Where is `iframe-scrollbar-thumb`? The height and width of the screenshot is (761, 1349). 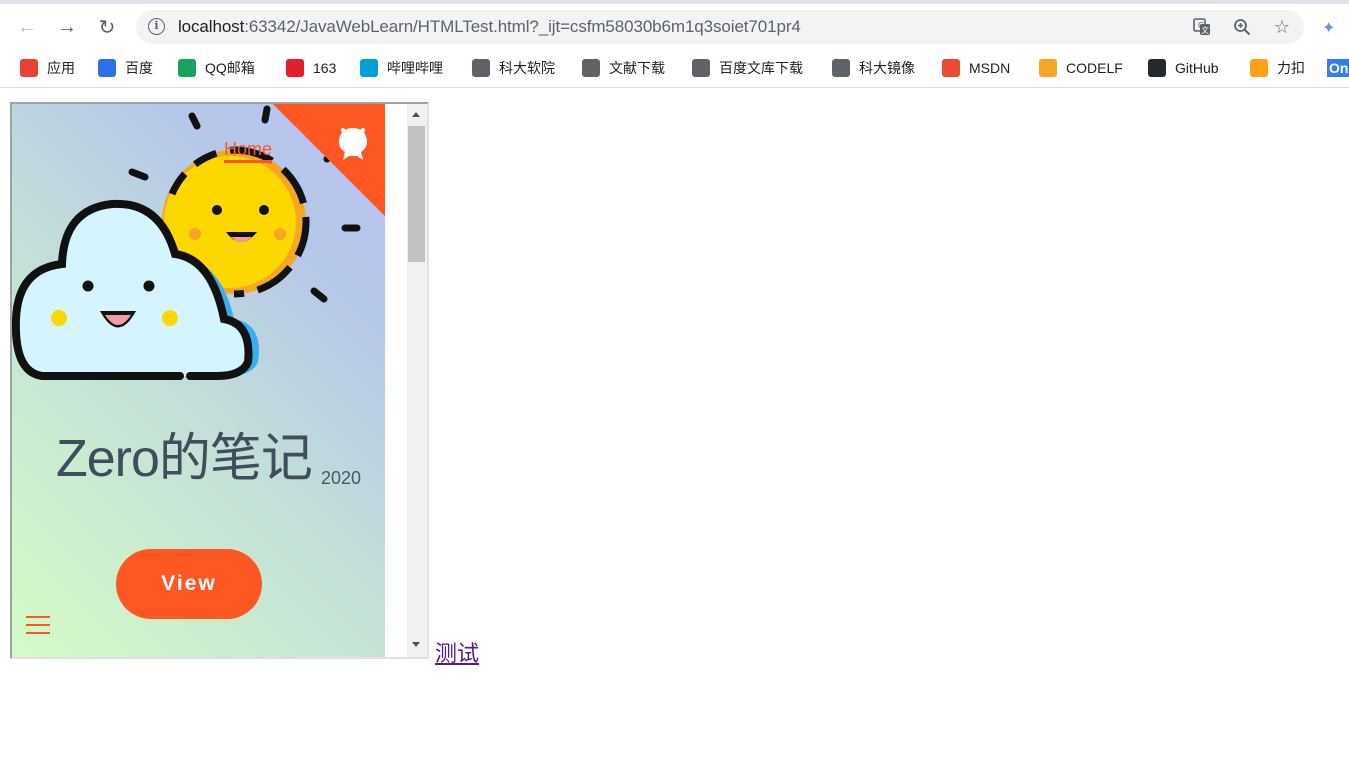
iframe-scrollbar-thumb is located at coordinates (416, 194).